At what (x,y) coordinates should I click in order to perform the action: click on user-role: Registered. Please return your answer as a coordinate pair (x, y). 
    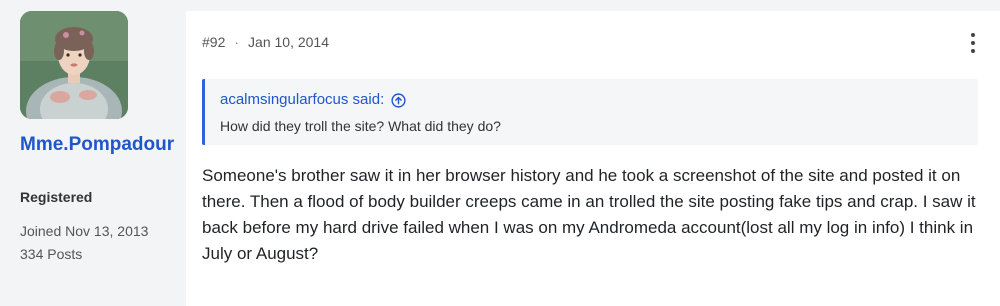
    Looking at the image, I should click on (56, 197).